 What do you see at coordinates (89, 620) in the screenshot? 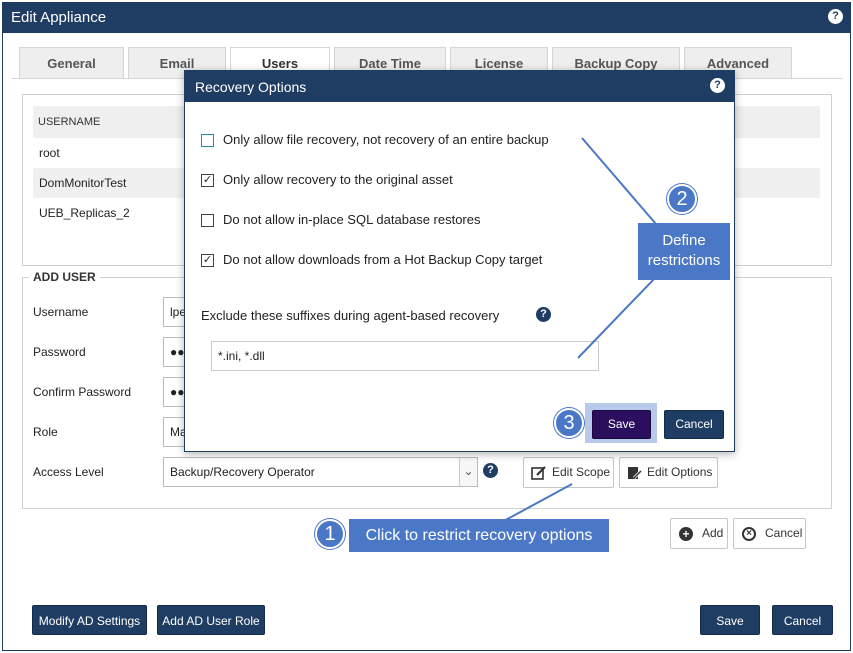
I see `modify-ad-settings-button: Modify AD Settings` at bounding box center [89, 620].